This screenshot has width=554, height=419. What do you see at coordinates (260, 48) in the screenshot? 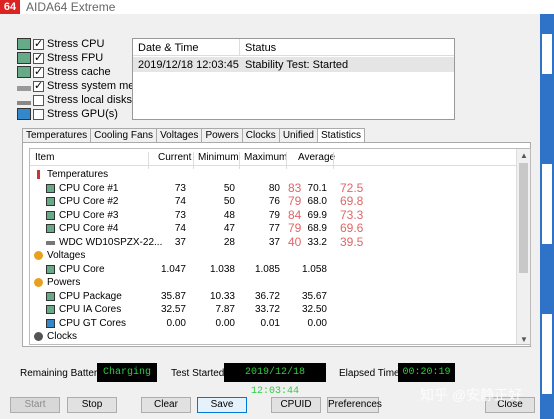
I see `log-column-status: Status` at bounding box center [260, 48].